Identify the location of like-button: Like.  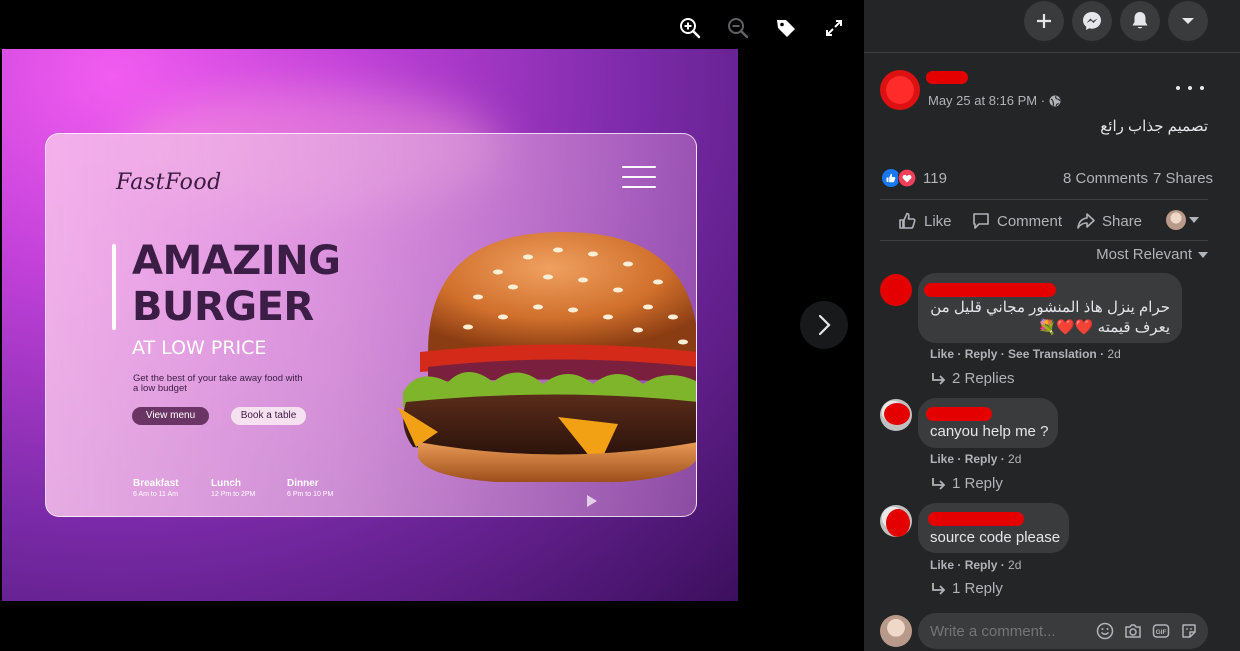
(925, 221).